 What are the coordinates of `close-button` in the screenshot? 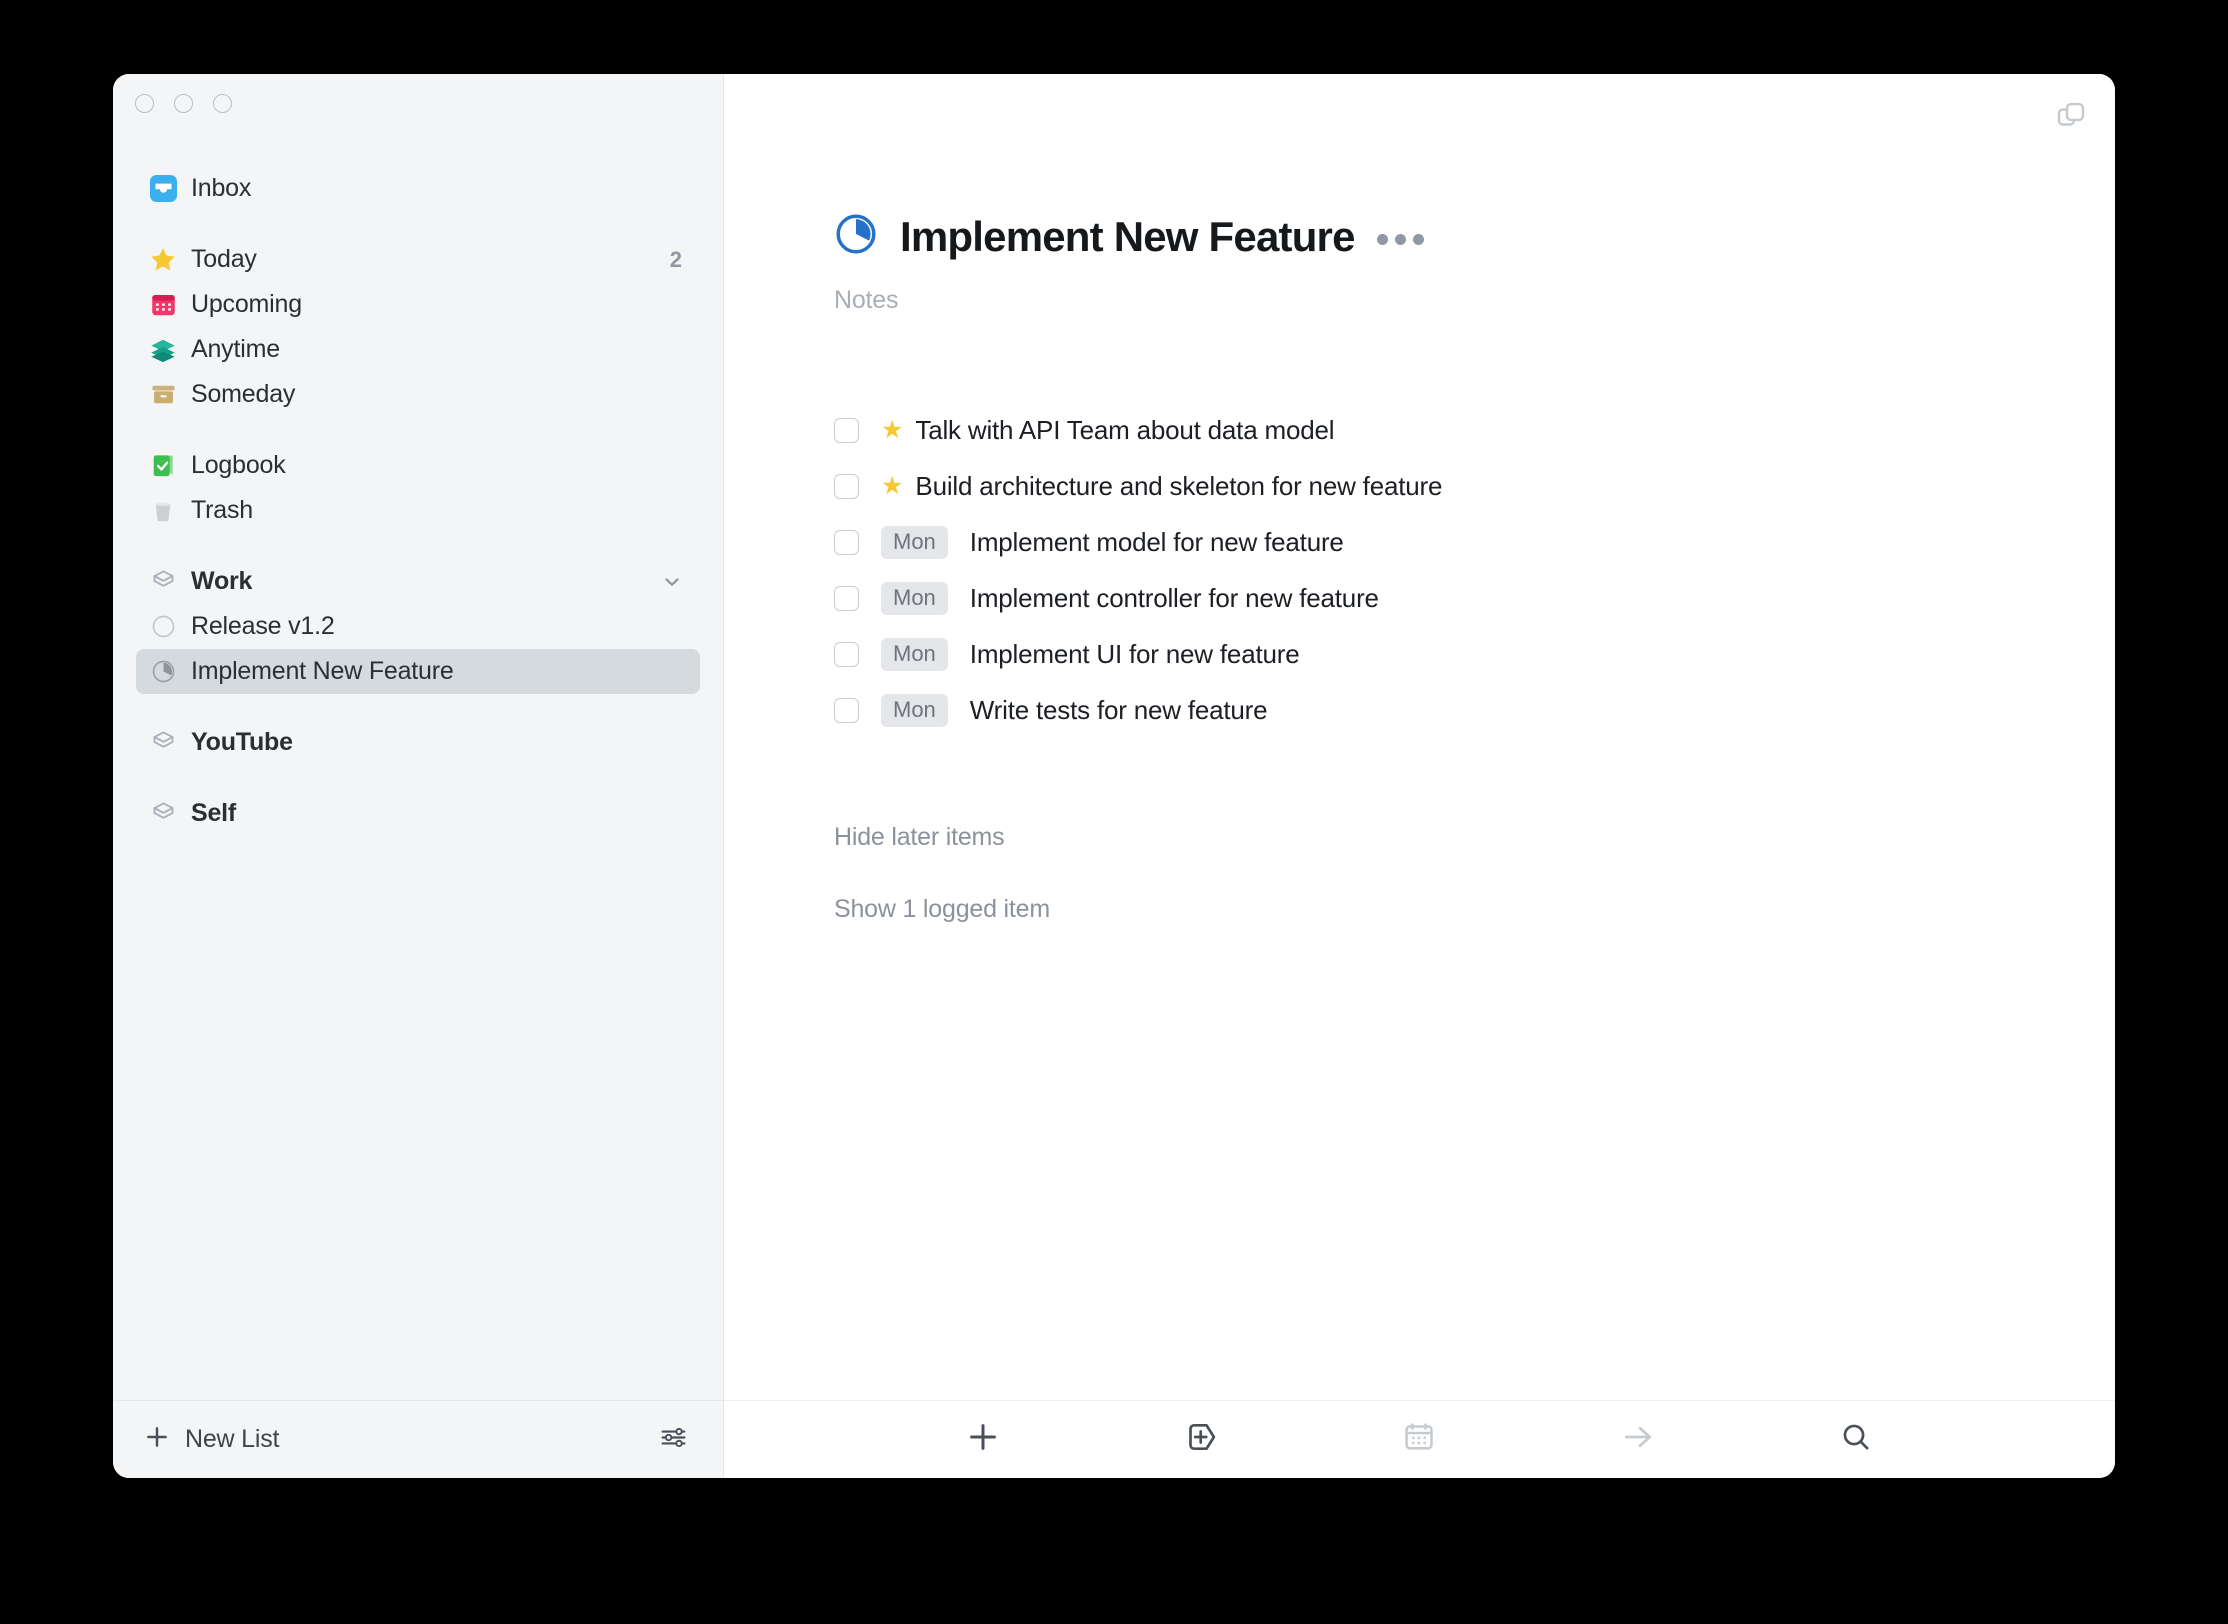 It's located at (144, 103).